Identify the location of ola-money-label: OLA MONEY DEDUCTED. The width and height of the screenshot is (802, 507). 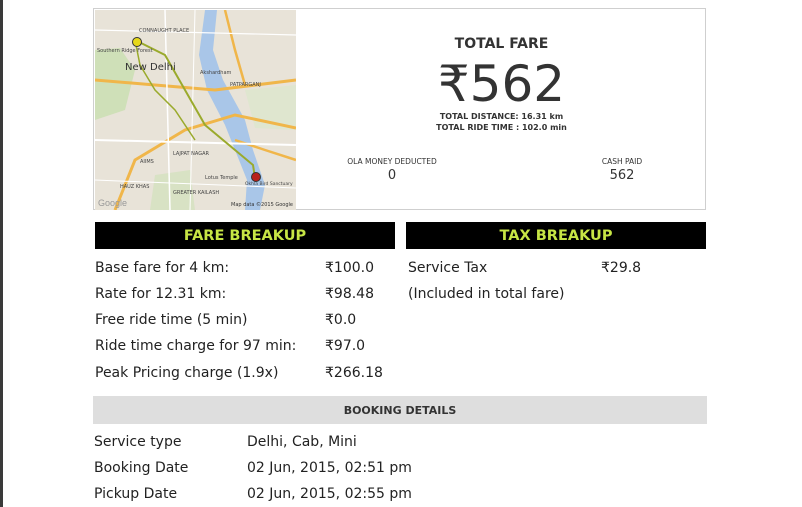
(392, 161).